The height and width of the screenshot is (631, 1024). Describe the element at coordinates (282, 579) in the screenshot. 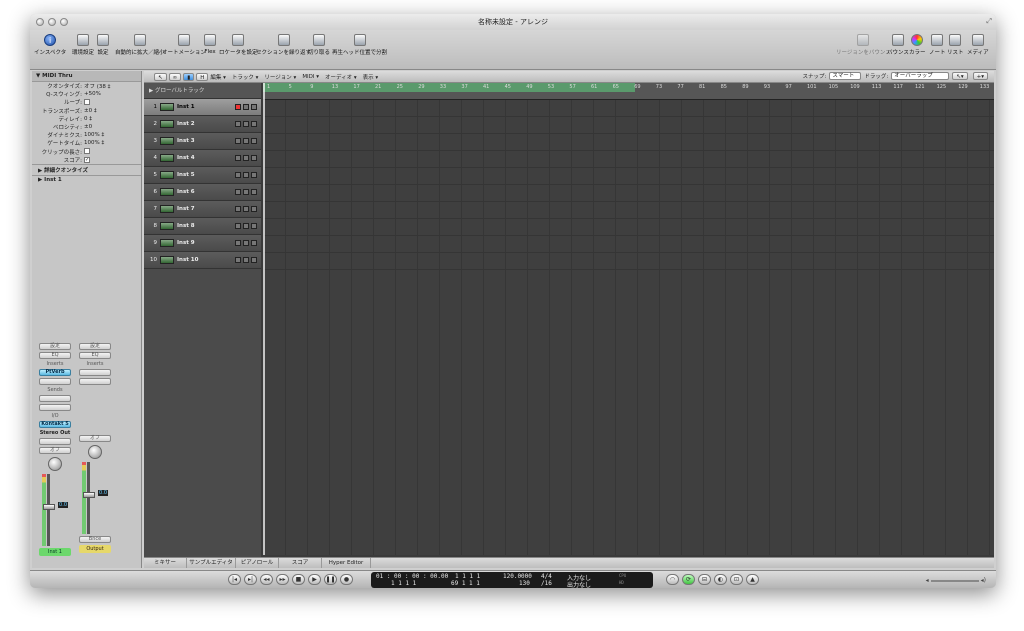

I see `fast-forward-icon: ▸▸` at that location.